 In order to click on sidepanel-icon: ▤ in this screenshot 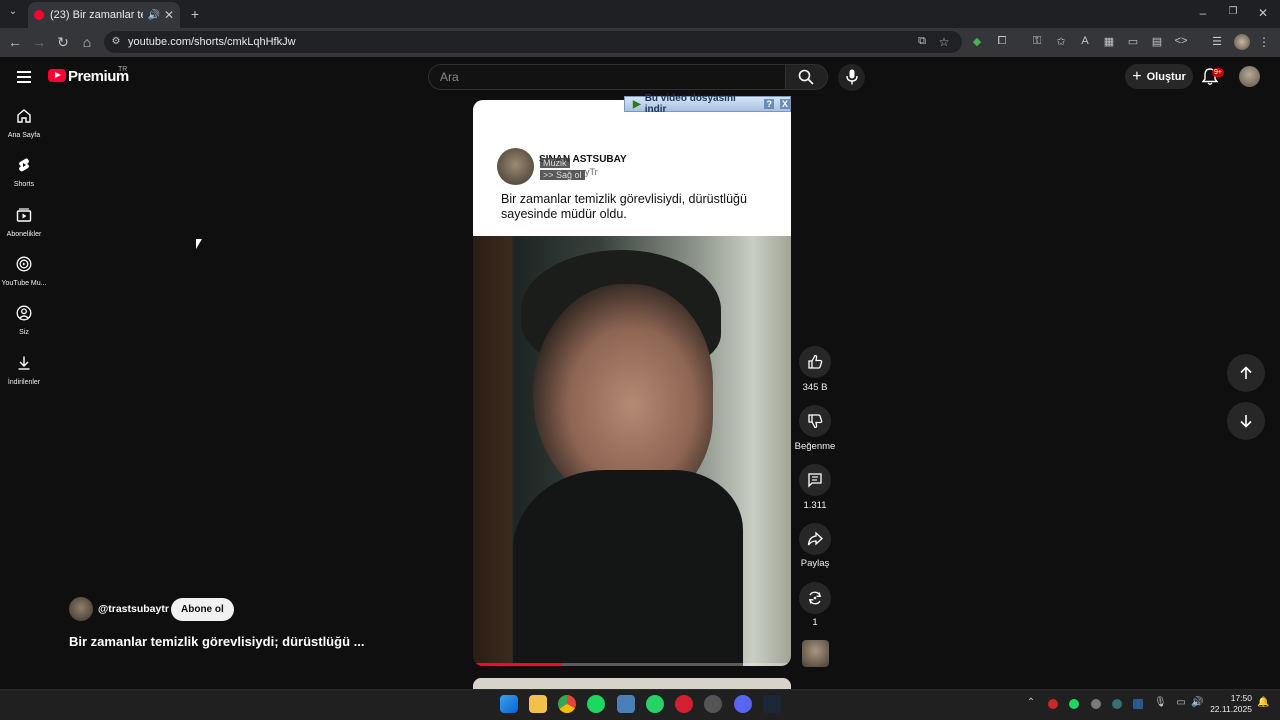, I will do `click(1157, 41)`.